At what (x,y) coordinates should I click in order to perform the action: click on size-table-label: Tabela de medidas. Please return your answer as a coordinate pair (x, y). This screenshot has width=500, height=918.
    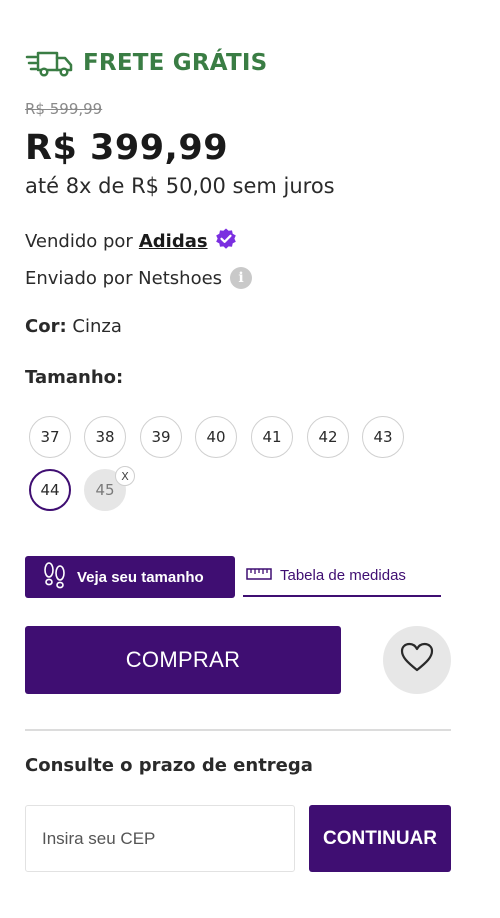
    Looking at the image, I should click on (343, 575).